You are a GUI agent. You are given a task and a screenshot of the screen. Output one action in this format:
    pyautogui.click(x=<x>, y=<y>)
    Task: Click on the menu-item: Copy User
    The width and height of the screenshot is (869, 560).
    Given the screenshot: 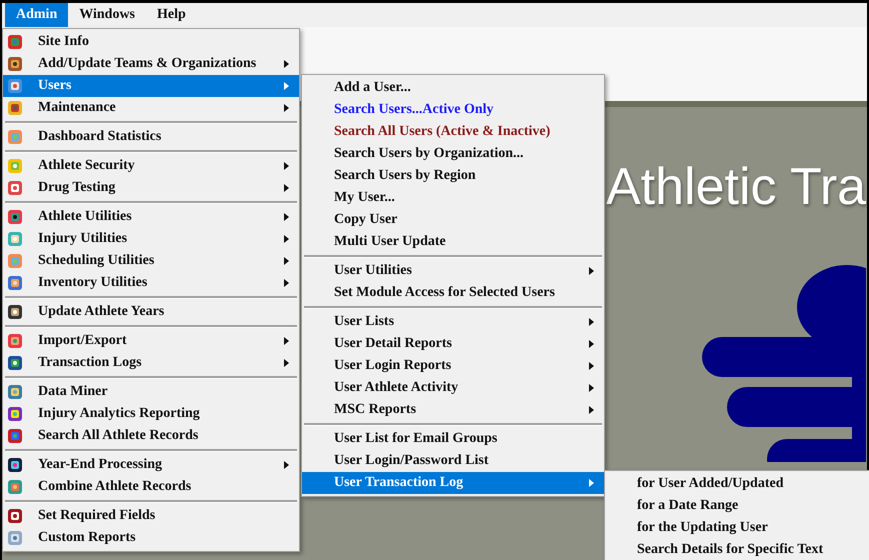 What is the action you would take?
    pyautogui.click(x=453, y=220)
    